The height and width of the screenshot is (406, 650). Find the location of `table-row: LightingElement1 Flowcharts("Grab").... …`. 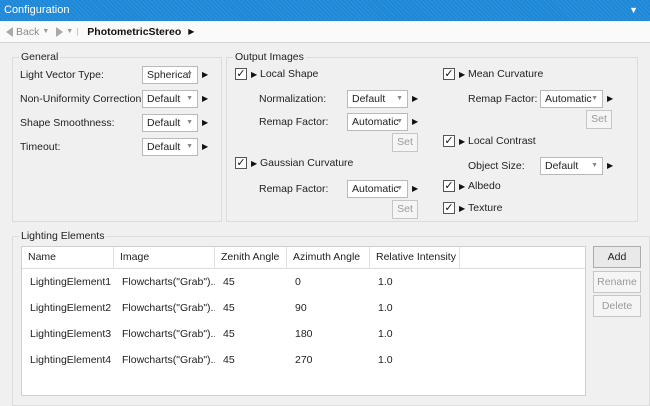

table-row: LightingElement1 Flowcharts("Grab").... … is located at coordinates (303, 282).